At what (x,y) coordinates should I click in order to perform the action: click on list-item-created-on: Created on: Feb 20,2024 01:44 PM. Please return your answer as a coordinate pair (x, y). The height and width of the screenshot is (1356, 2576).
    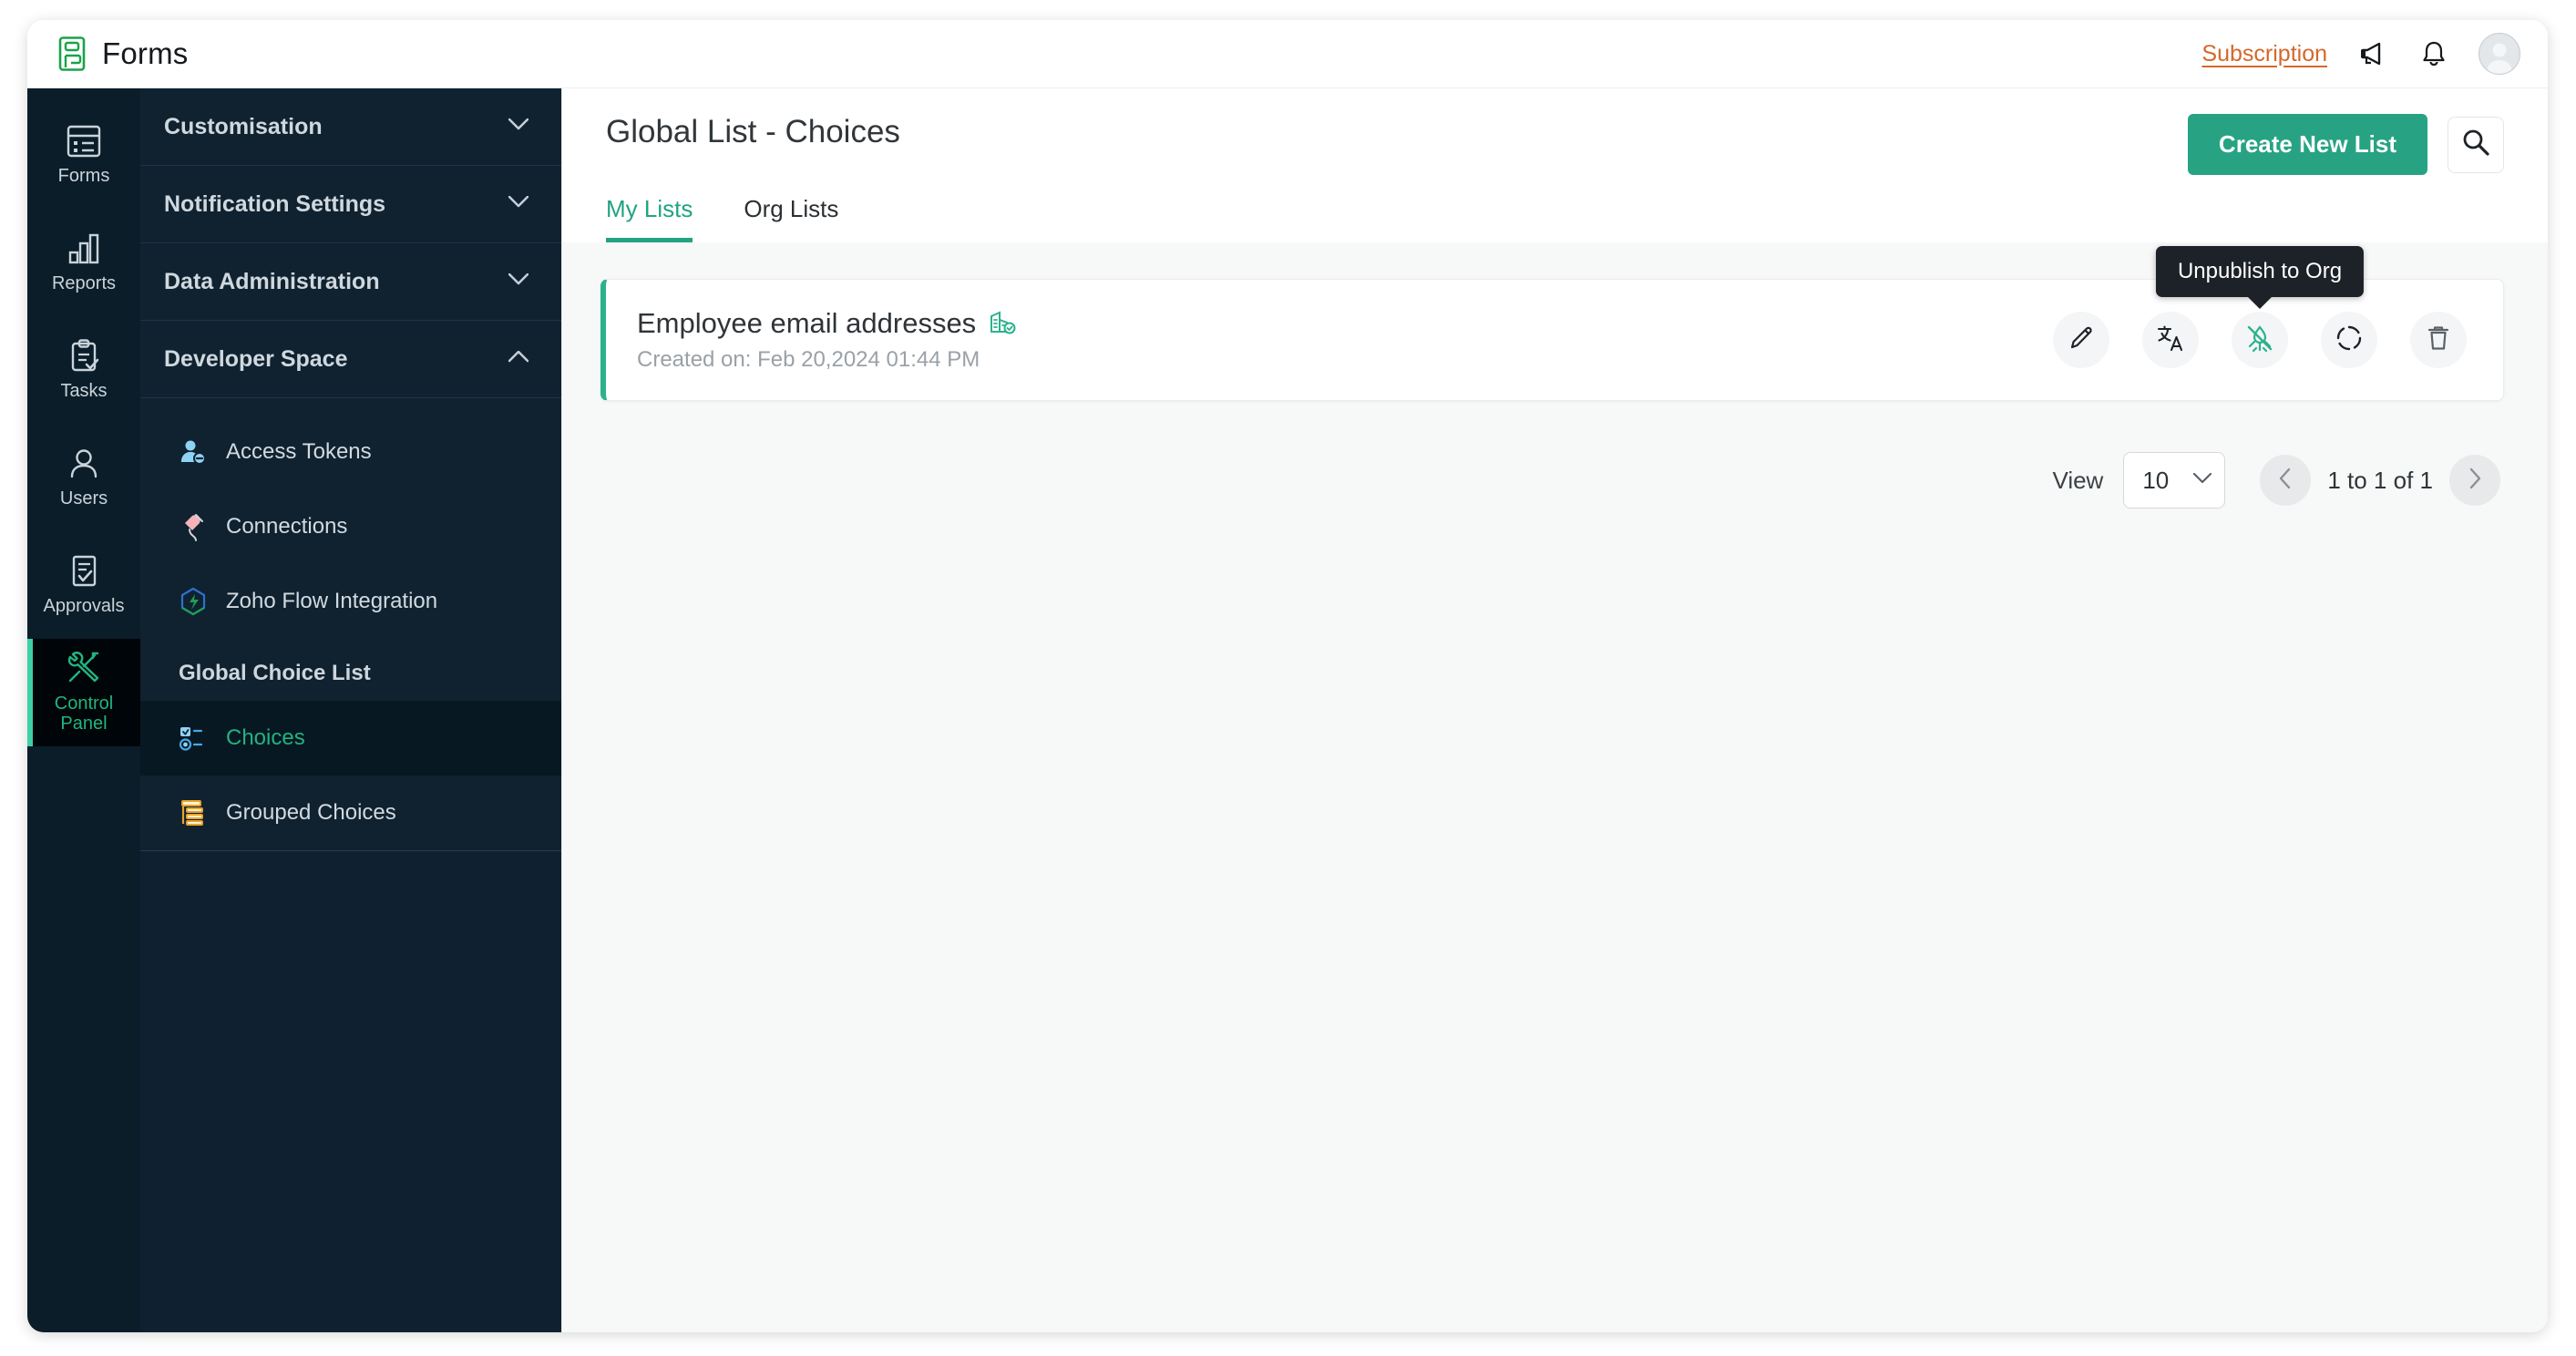
    Looking at the image, I should click on (809, 359).